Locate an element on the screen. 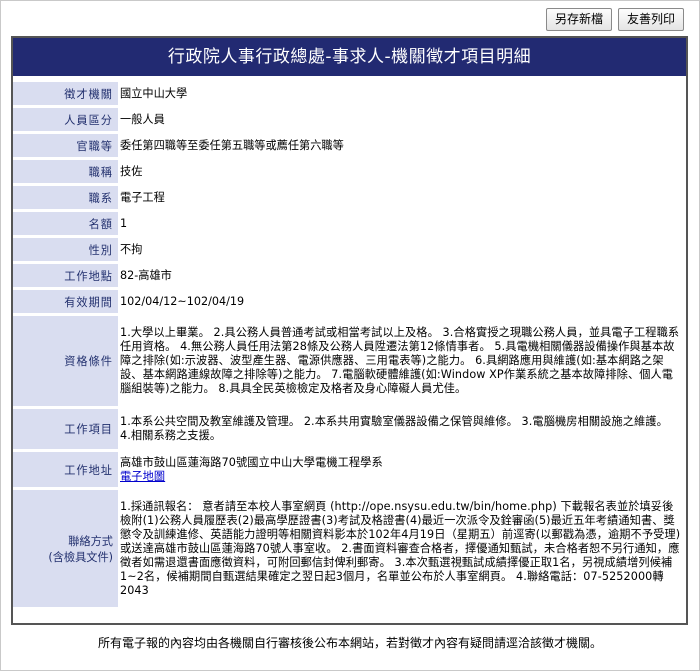  series-label: 職系 is located at coordinates (65, 197).